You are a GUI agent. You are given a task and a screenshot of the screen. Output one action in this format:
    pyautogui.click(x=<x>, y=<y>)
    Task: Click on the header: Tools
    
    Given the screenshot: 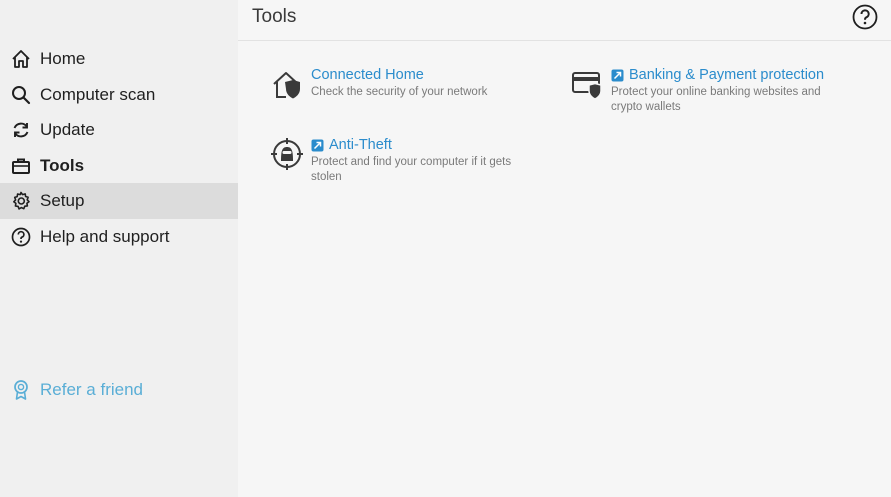 What is the action you would take?
    pyautogui.click(x=564, y=20)
    